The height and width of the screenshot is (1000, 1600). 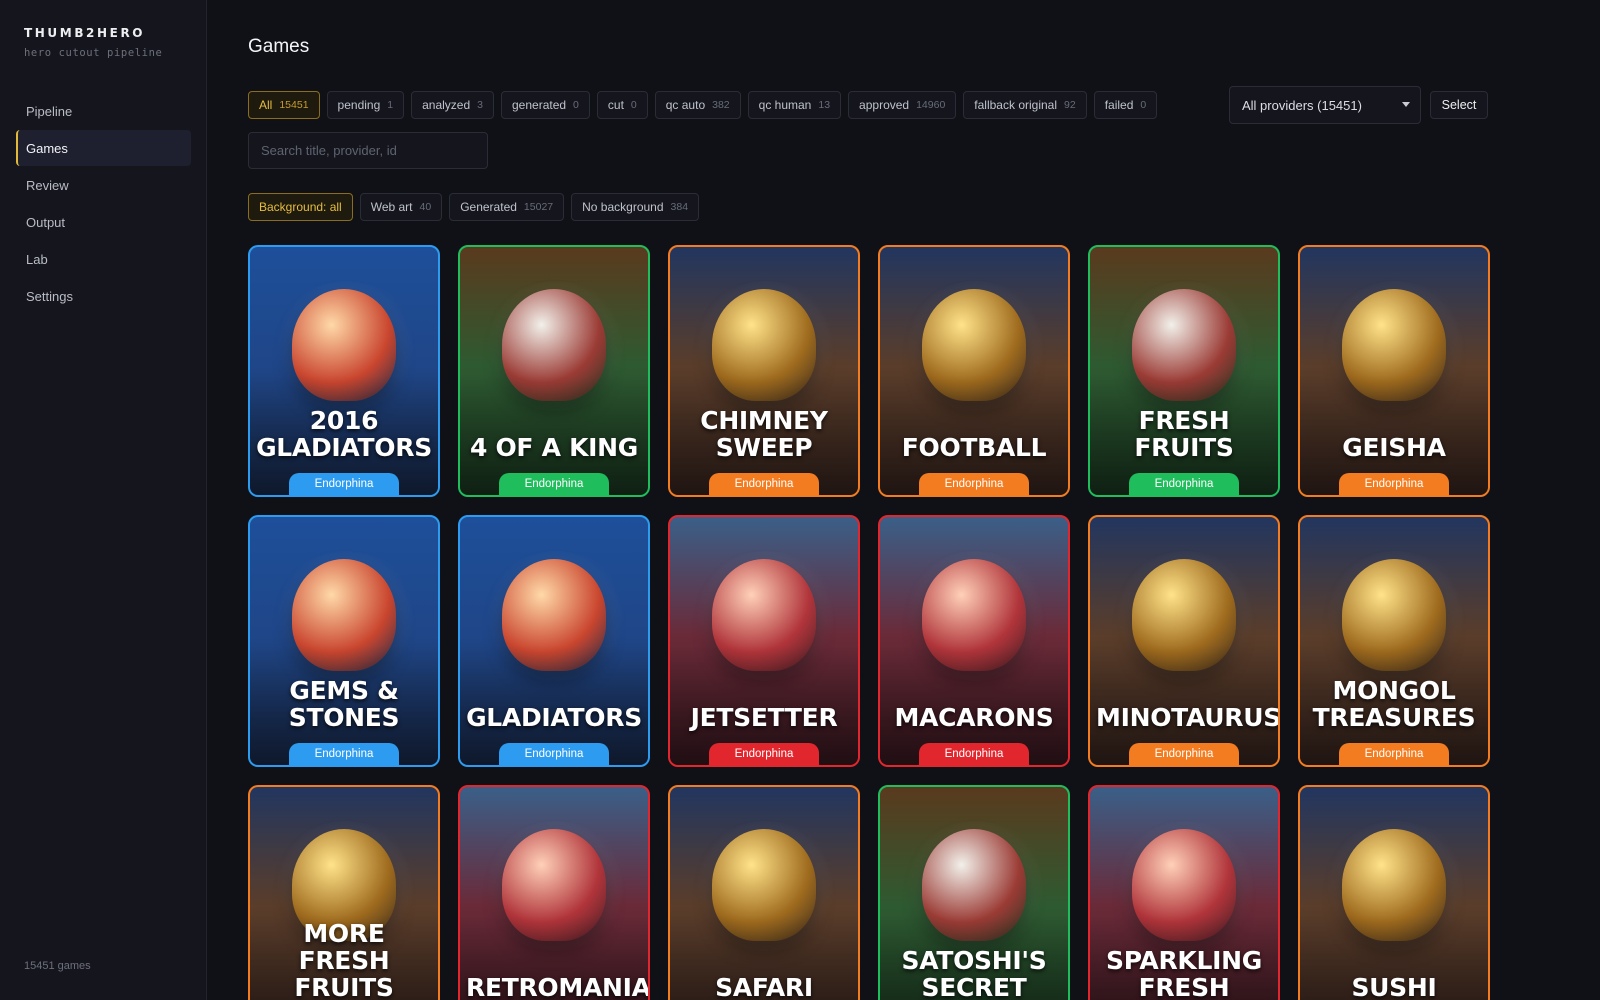 What do you see at coordinates (1406, 104) in the screenshot?
I see `chevron-down-icon` at bounding box center [1406, 104].